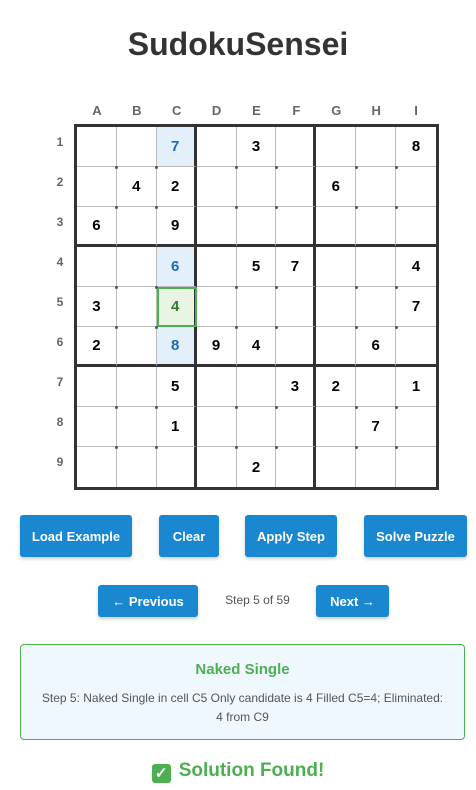  I want to click on cell-f4: 7, so click(296, 267).